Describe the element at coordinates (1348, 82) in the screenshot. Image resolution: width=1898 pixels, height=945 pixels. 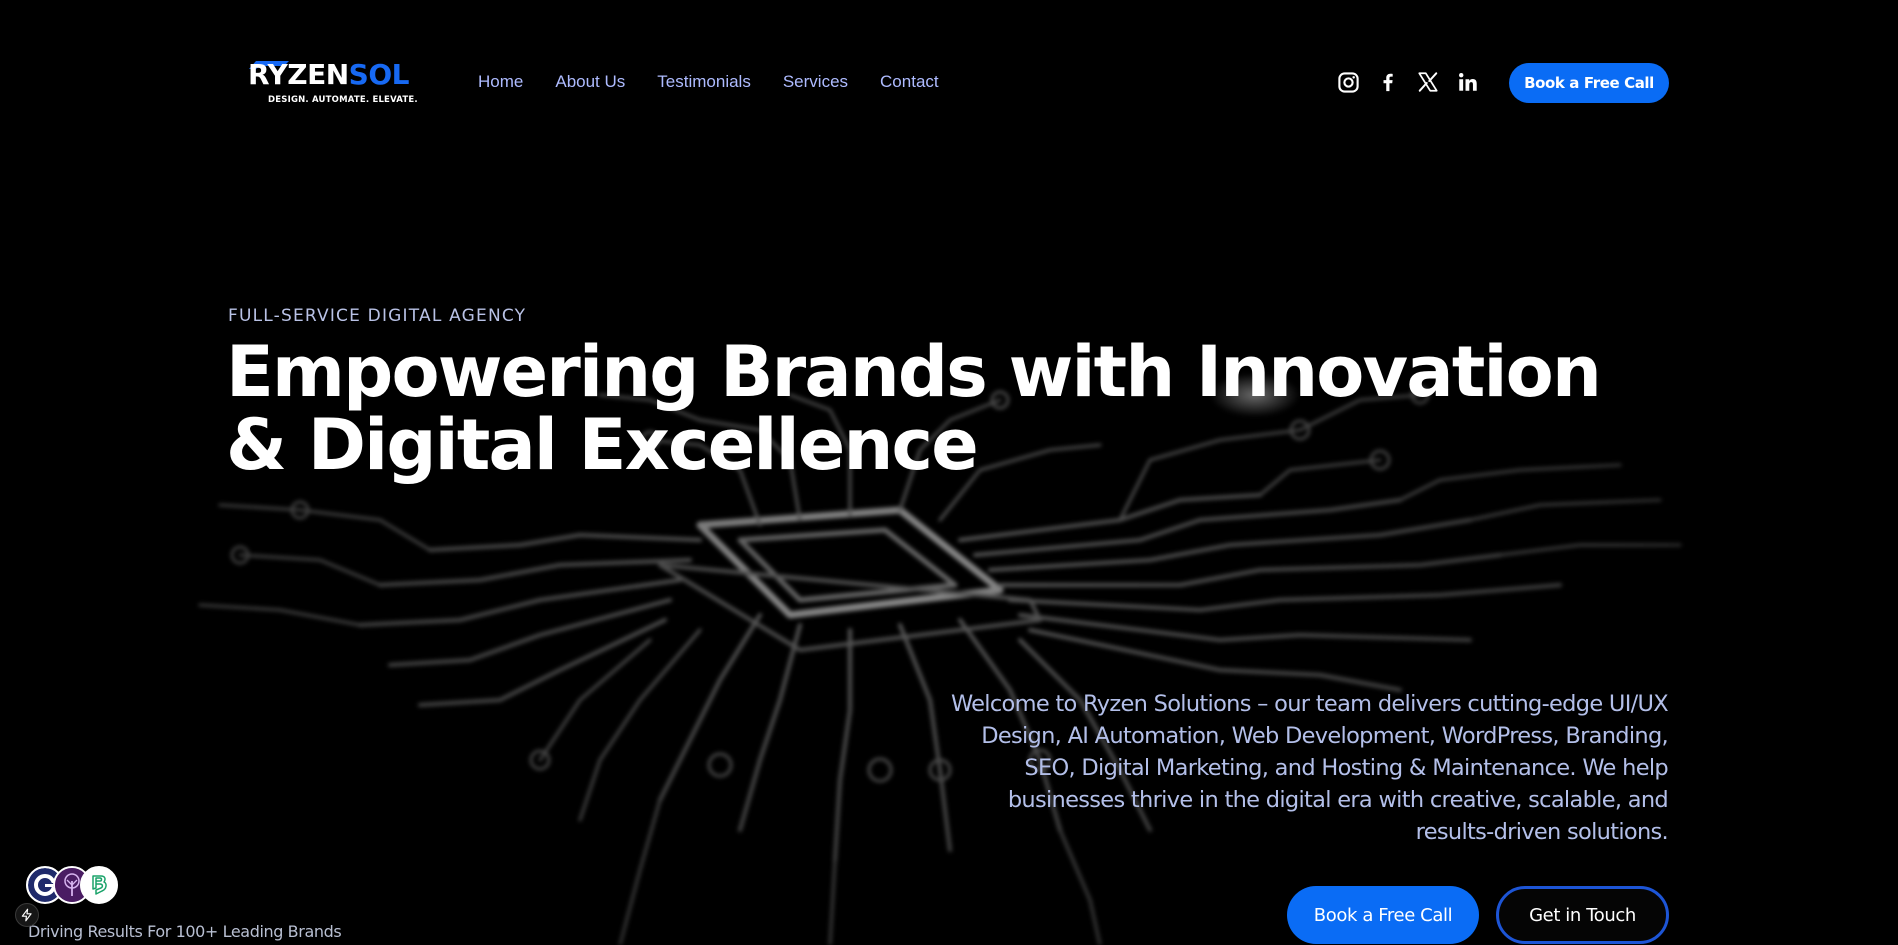
I see `instagram-icon` at that location.